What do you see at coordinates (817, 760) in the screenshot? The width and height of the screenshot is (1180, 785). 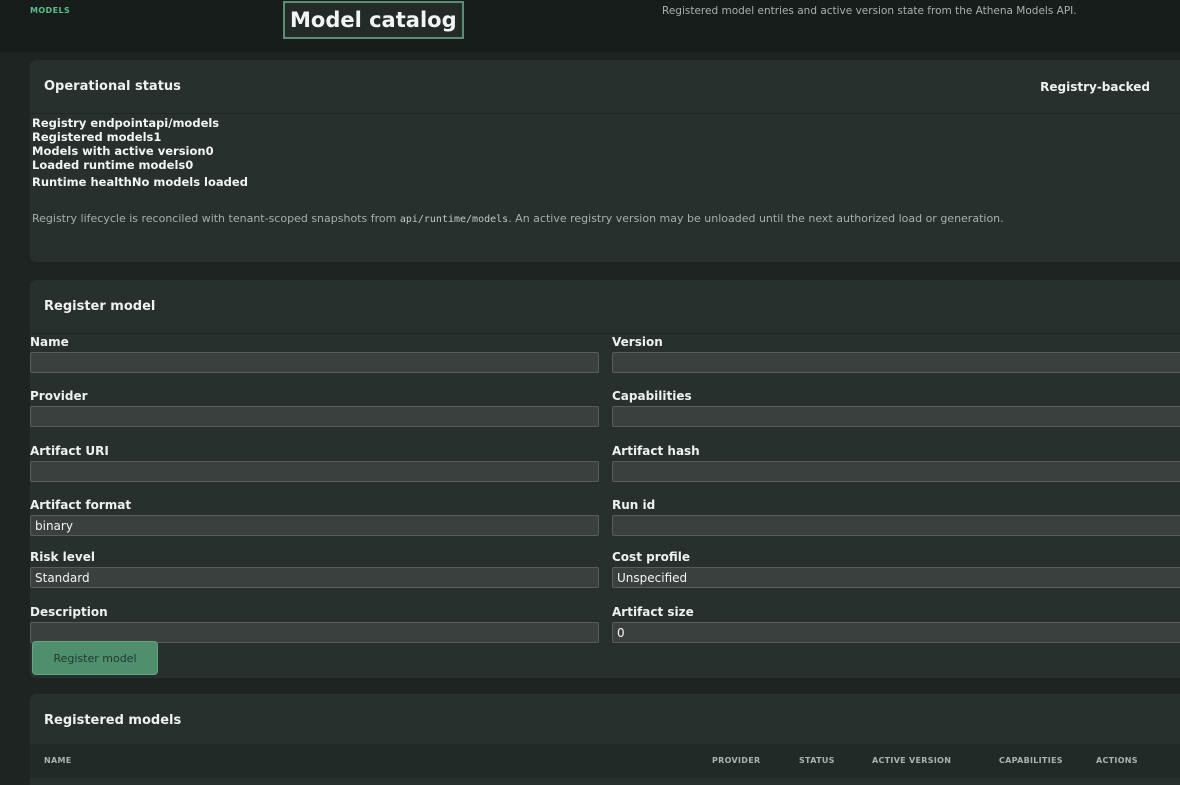 I see `column-header-status: STATUS` at bounding box center [817, 760].